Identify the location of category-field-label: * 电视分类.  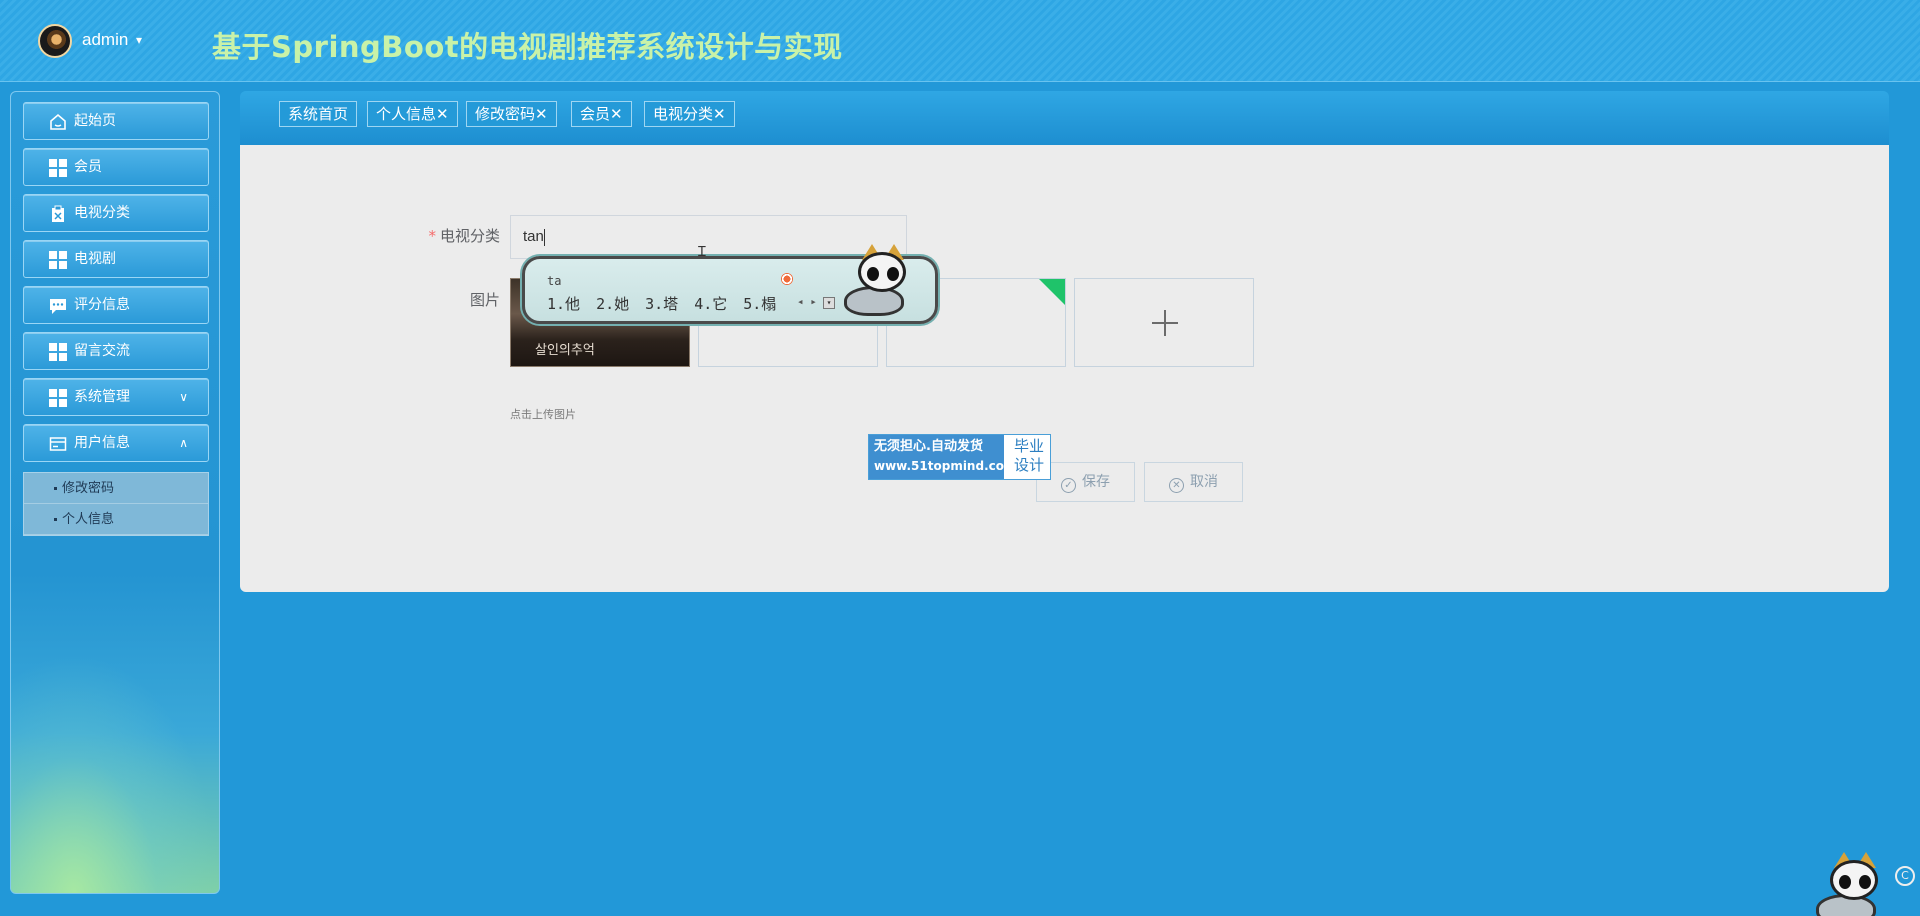
(440, 235).